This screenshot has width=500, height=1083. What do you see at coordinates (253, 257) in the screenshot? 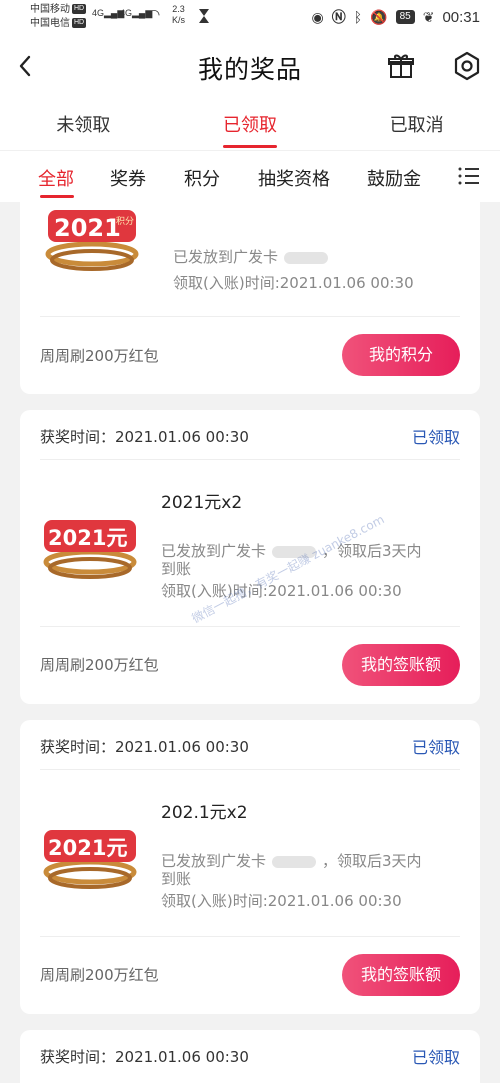
I see `prize-issued-line: 已发放到广发卡` at bounding box center [253, 257].